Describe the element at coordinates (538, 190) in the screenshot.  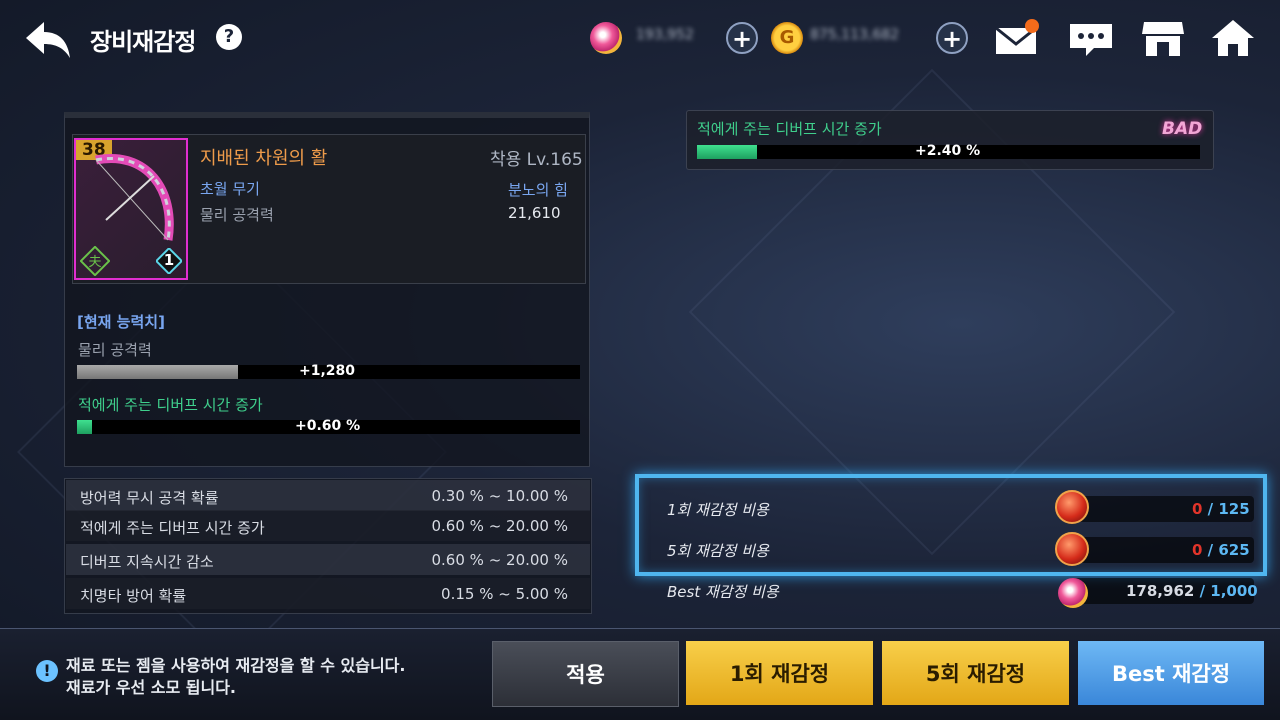
I see `item-set-name: 분노의 힘` at that location.